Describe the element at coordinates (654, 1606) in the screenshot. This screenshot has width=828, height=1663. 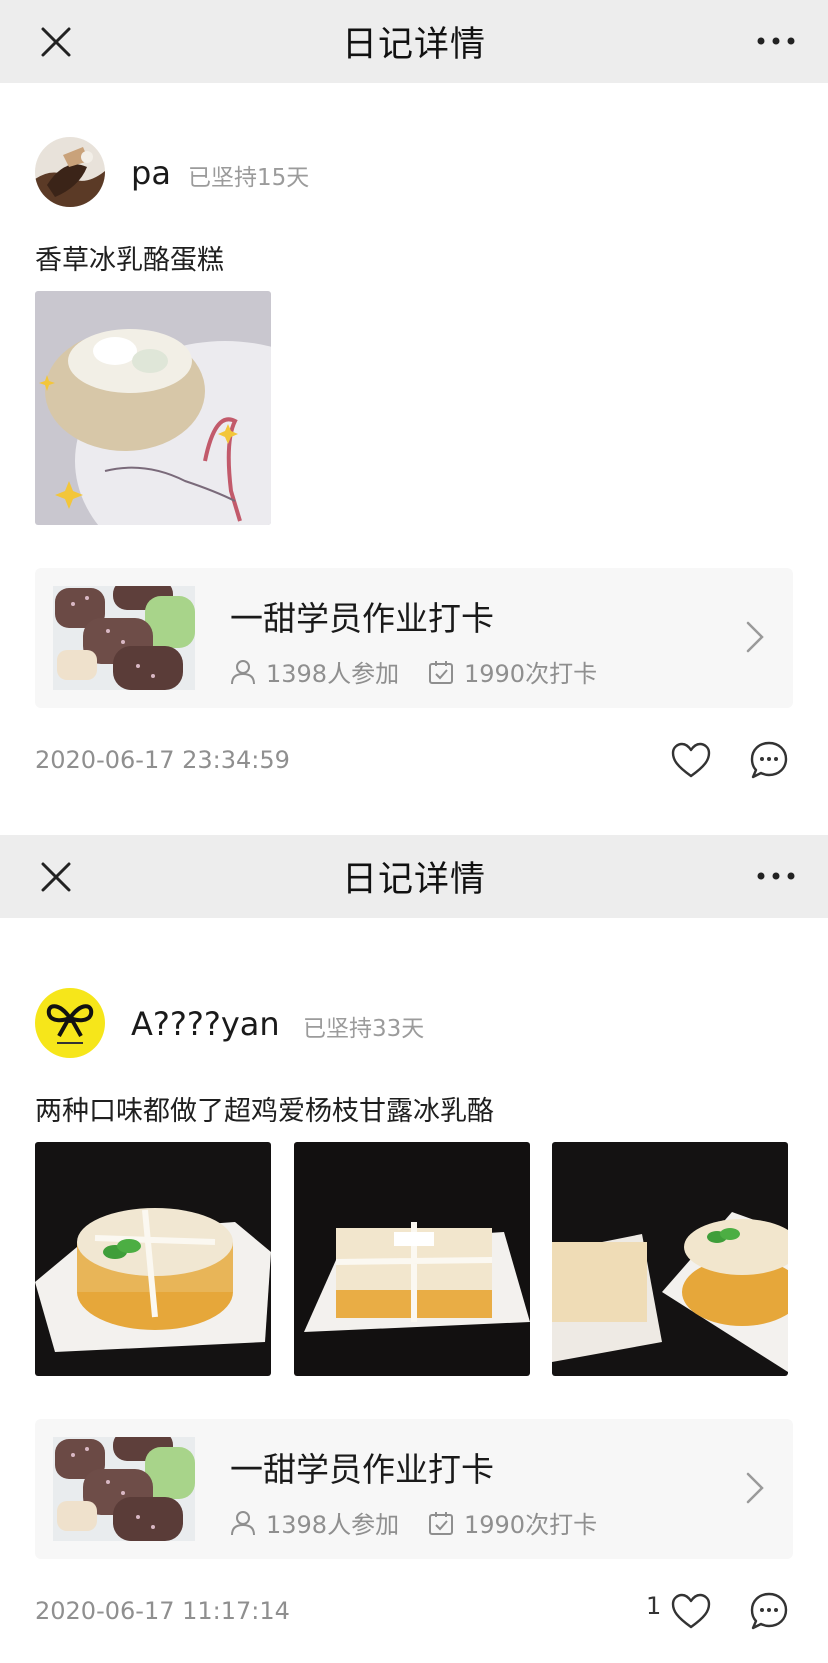
I see `like-count: 1` at that location.